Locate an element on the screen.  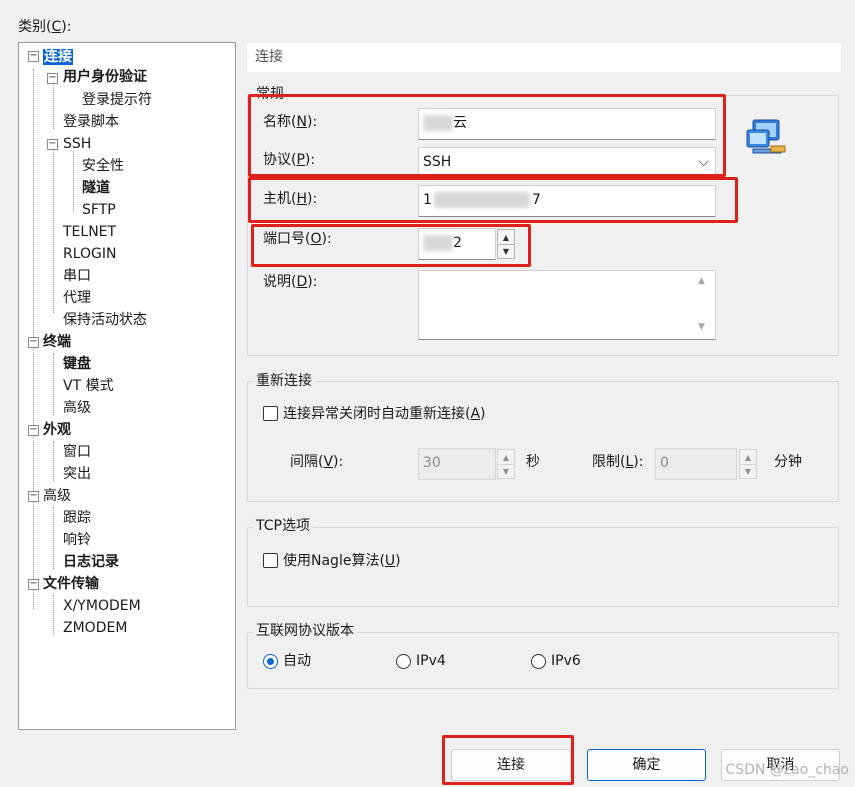
tree-item-proxy: 代理 is located at coordinates (77, 298).